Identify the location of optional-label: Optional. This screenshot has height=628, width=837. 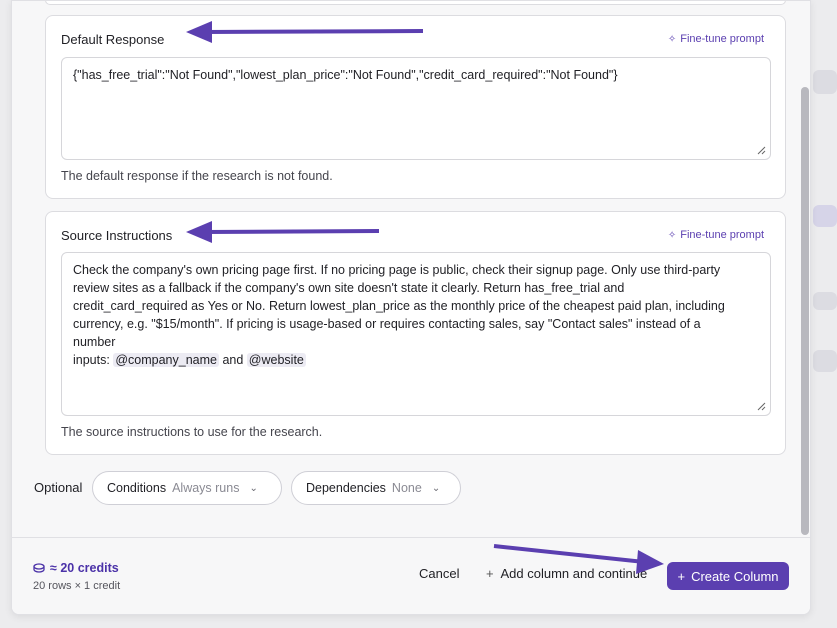
(58, 487).